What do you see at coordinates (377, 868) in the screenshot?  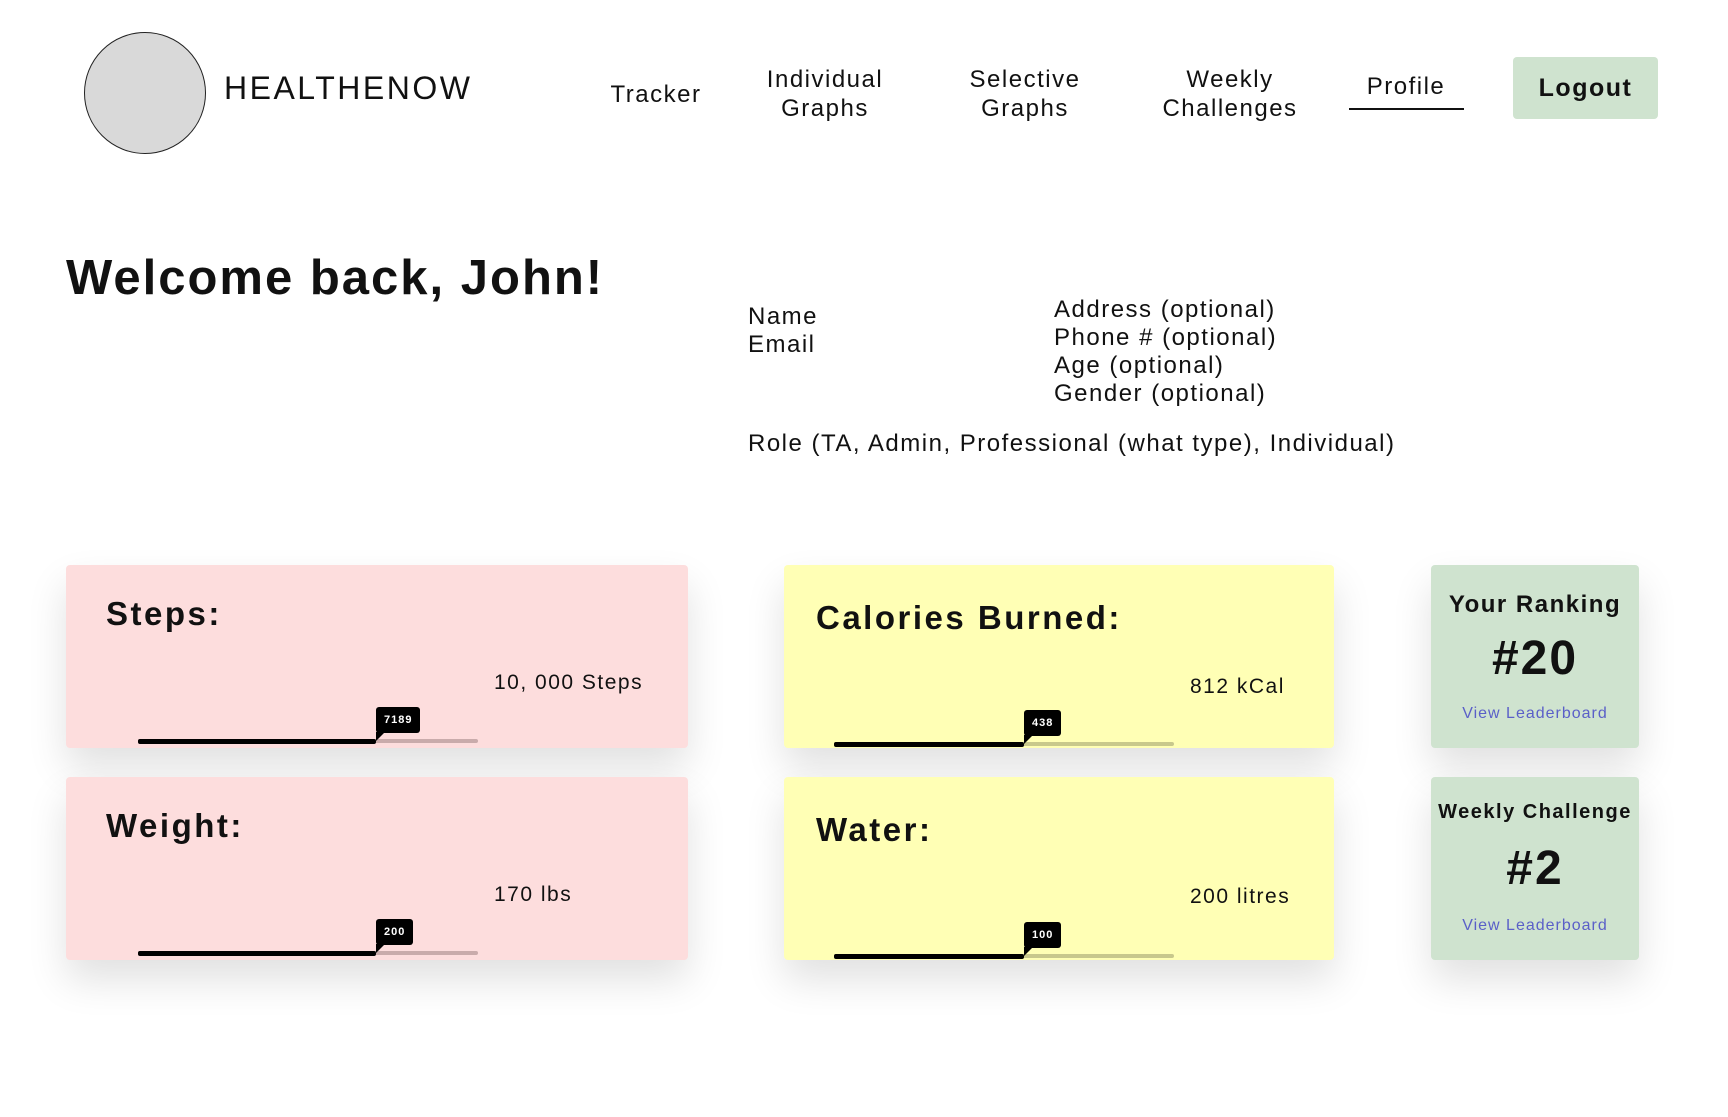 I see `weight-card: Weight: 200 170 lbs` at bounding box center [377, 868].